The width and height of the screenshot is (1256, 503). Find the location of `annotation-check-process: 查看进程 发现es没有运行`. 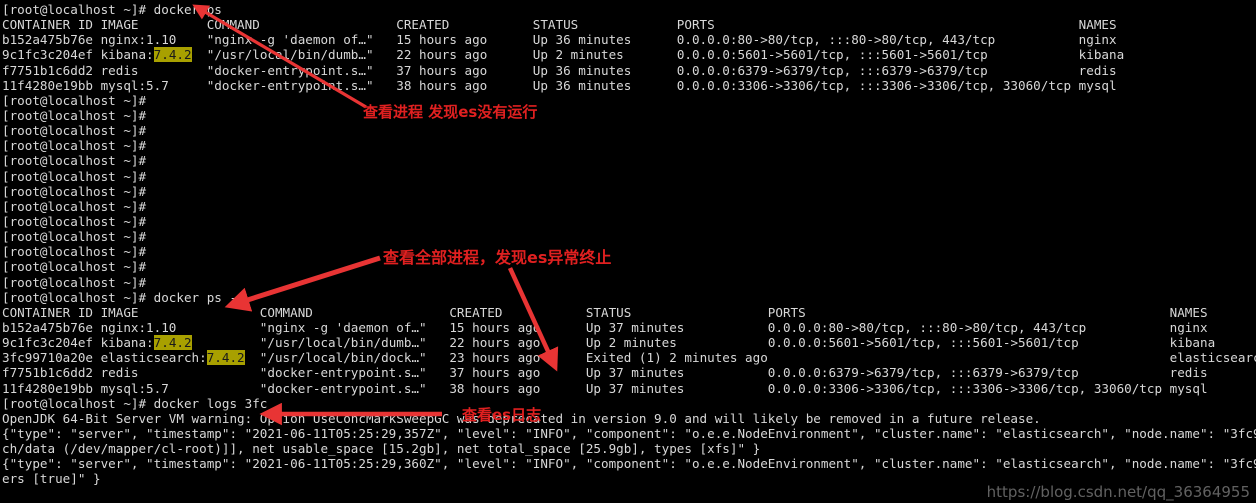

annotation-check-process: 查看进程 发现es没有运行 is located at coordinates (450, 112).